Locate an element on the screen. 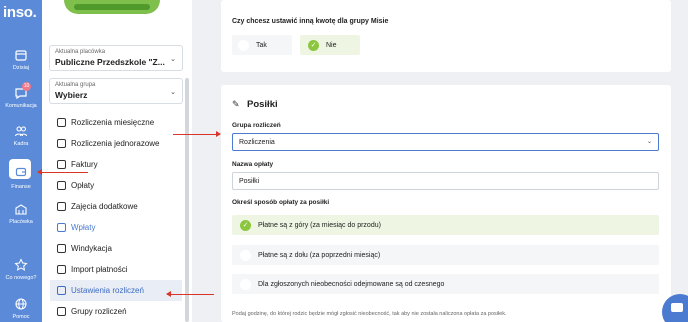  menu-item-ustawienia-rozliczen: Ustawienia rozliczeń is located at coordinates (116, 290).